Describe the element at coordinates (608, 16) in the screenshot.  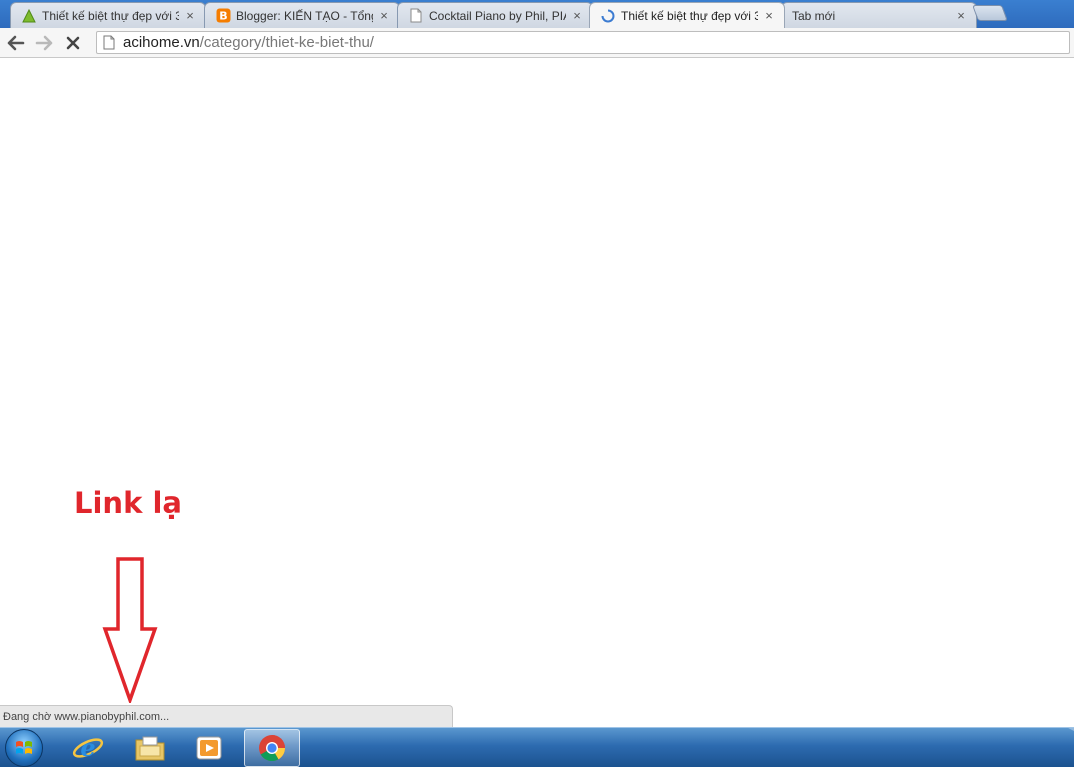
I see `loading-spinner-icon` at that location.